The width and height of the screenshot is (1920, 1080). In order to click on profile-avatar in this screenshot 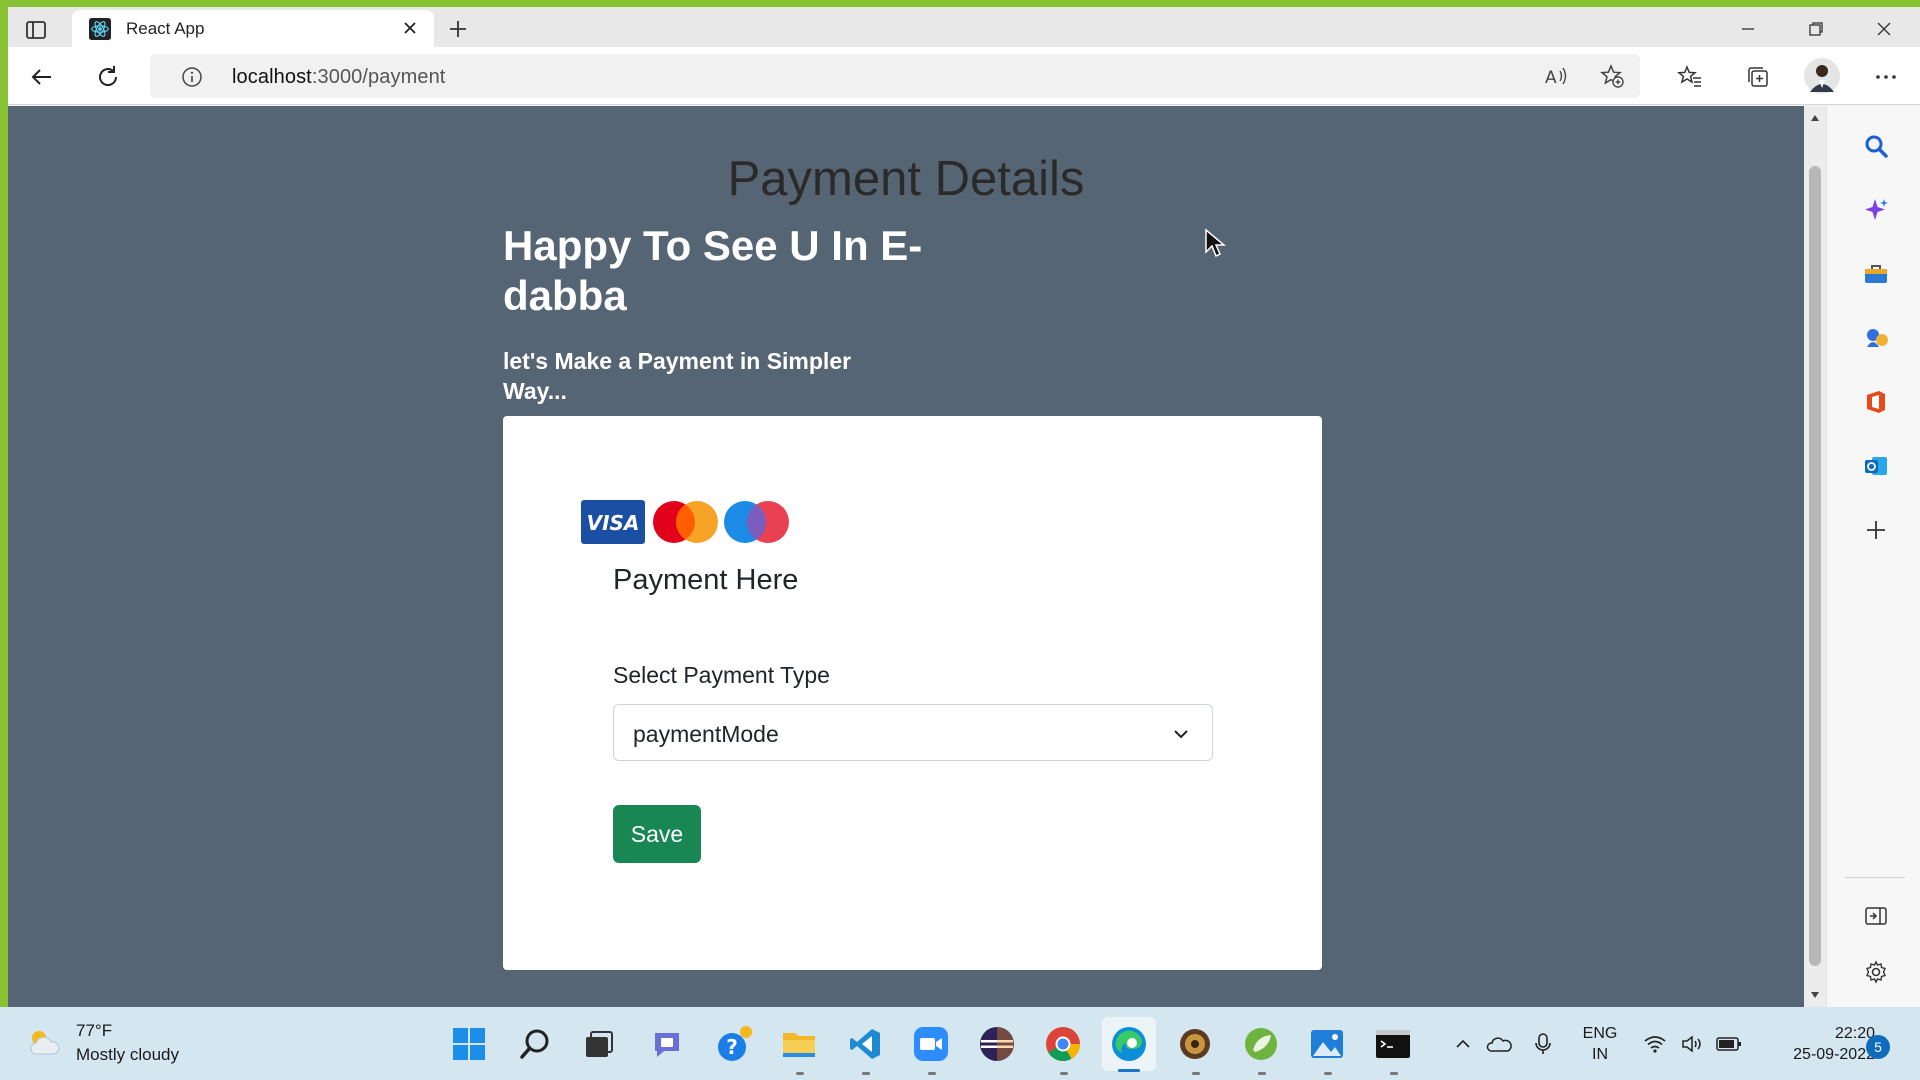, I will do `click(1822, 76)`.